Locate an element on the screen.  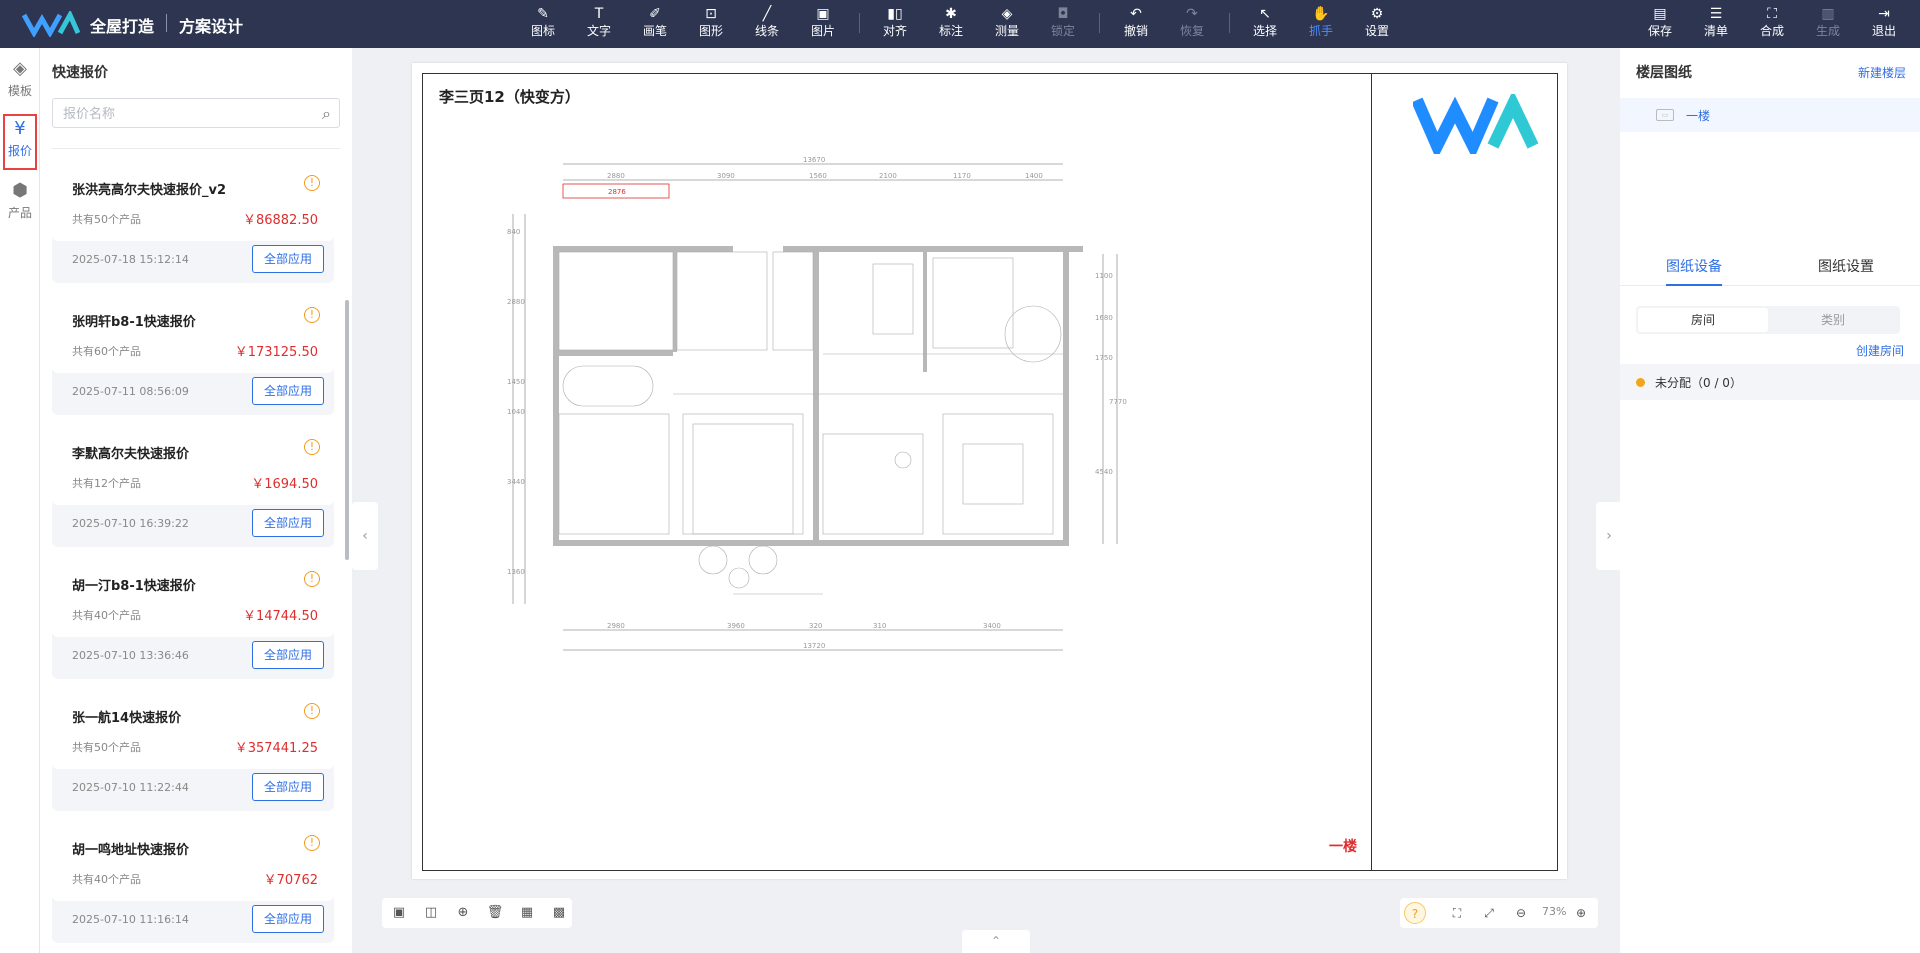
list-scrollbar is located at coordinates (347, 430).